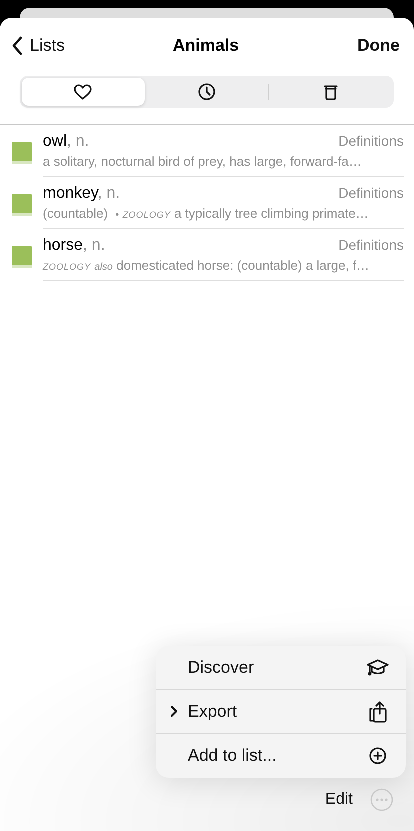  What do you see at coordinates (17, 46) in the screenshot?
I see `chevron-left-icon` at bounding box center [17, 46].